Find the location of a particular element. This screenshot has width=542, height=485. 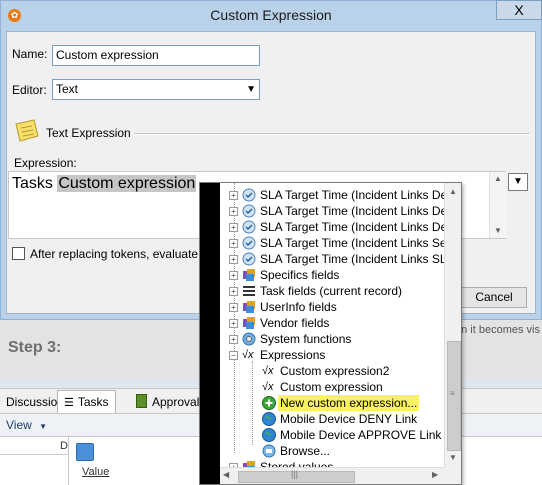

grip-icon: ≡ is located at coordinates (452, 393).